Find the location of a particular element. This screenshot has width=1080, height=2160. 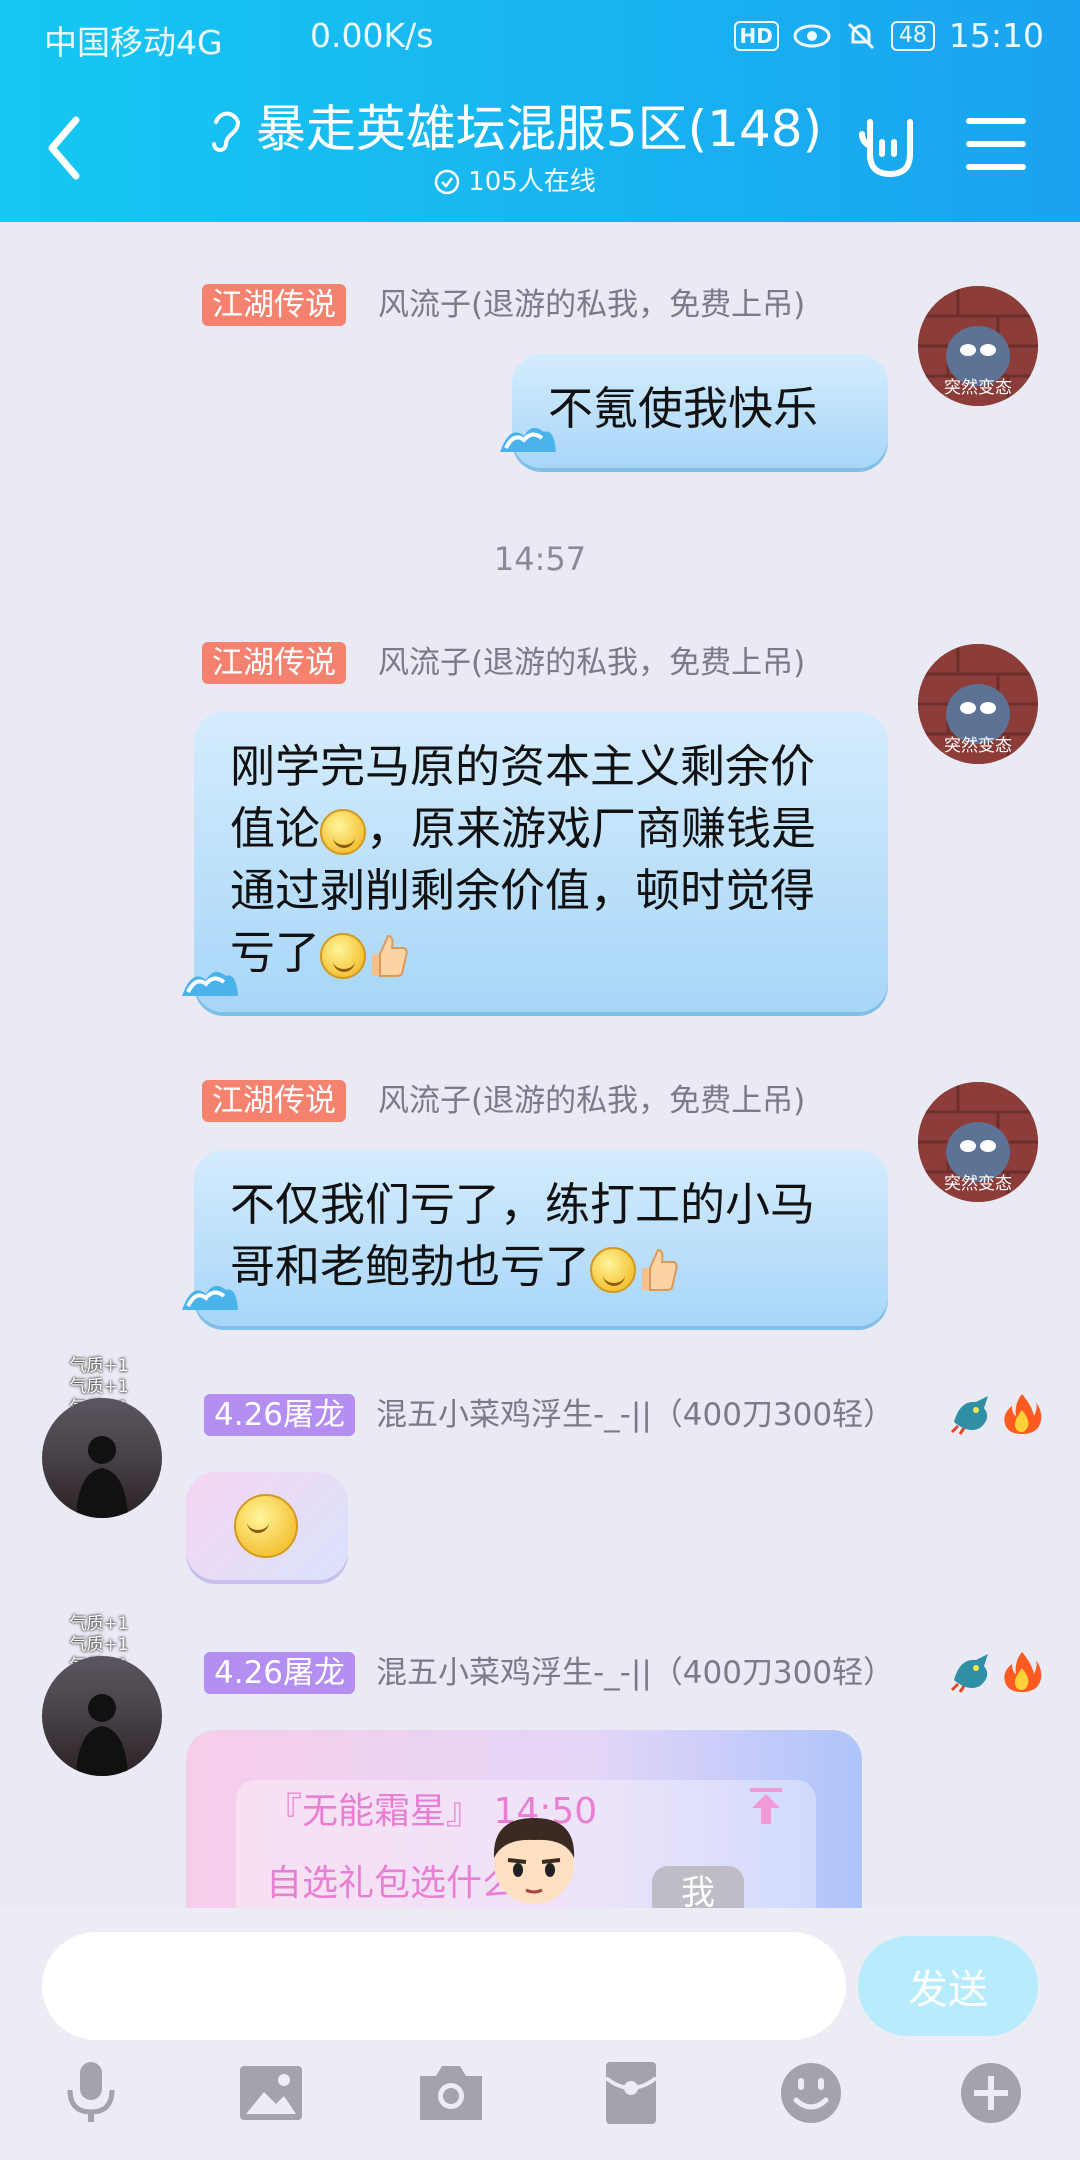

red-packet-icon is located at coordinates (631, 2093).